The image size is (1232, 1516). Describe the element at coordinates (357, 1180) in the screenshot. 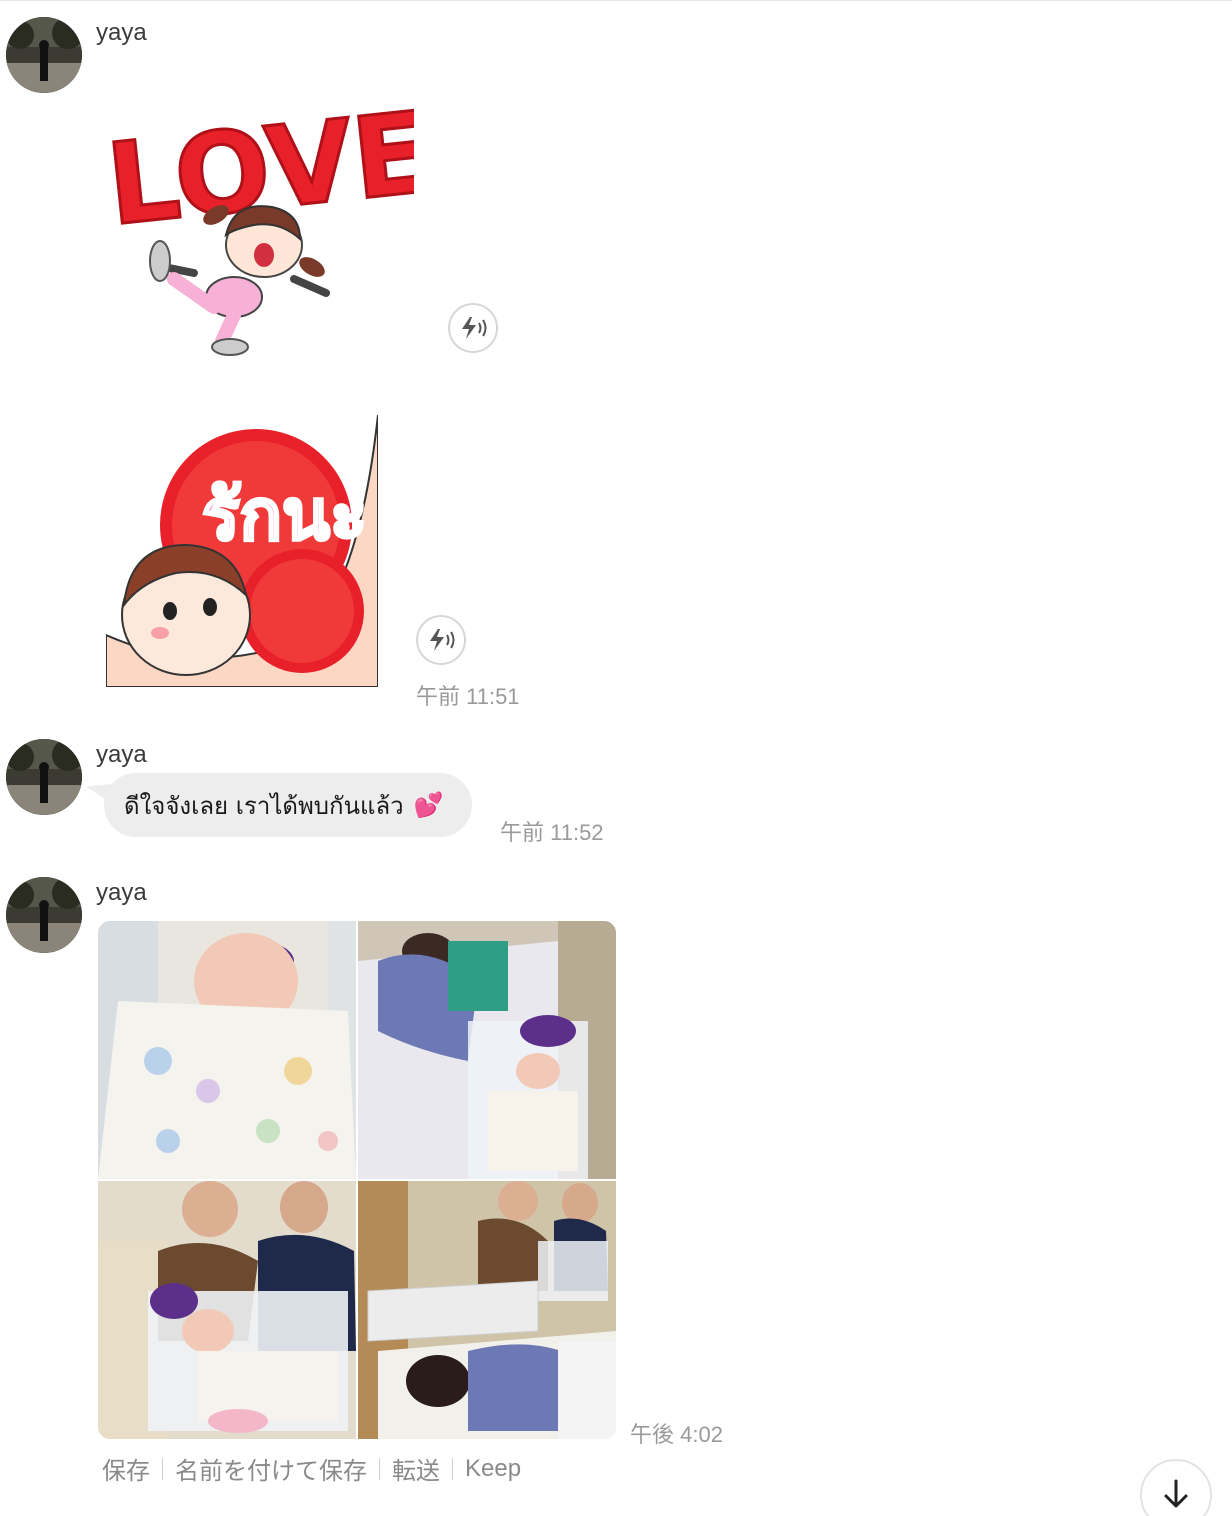

I see `photo-album` at that location.